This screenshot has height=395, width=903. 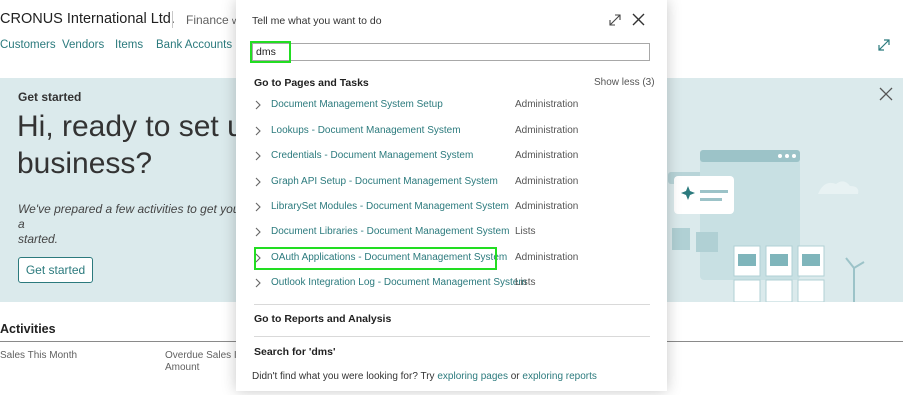 I want to click on hero-line-1: Hi, ready to set u, so click(x=130, y=126).